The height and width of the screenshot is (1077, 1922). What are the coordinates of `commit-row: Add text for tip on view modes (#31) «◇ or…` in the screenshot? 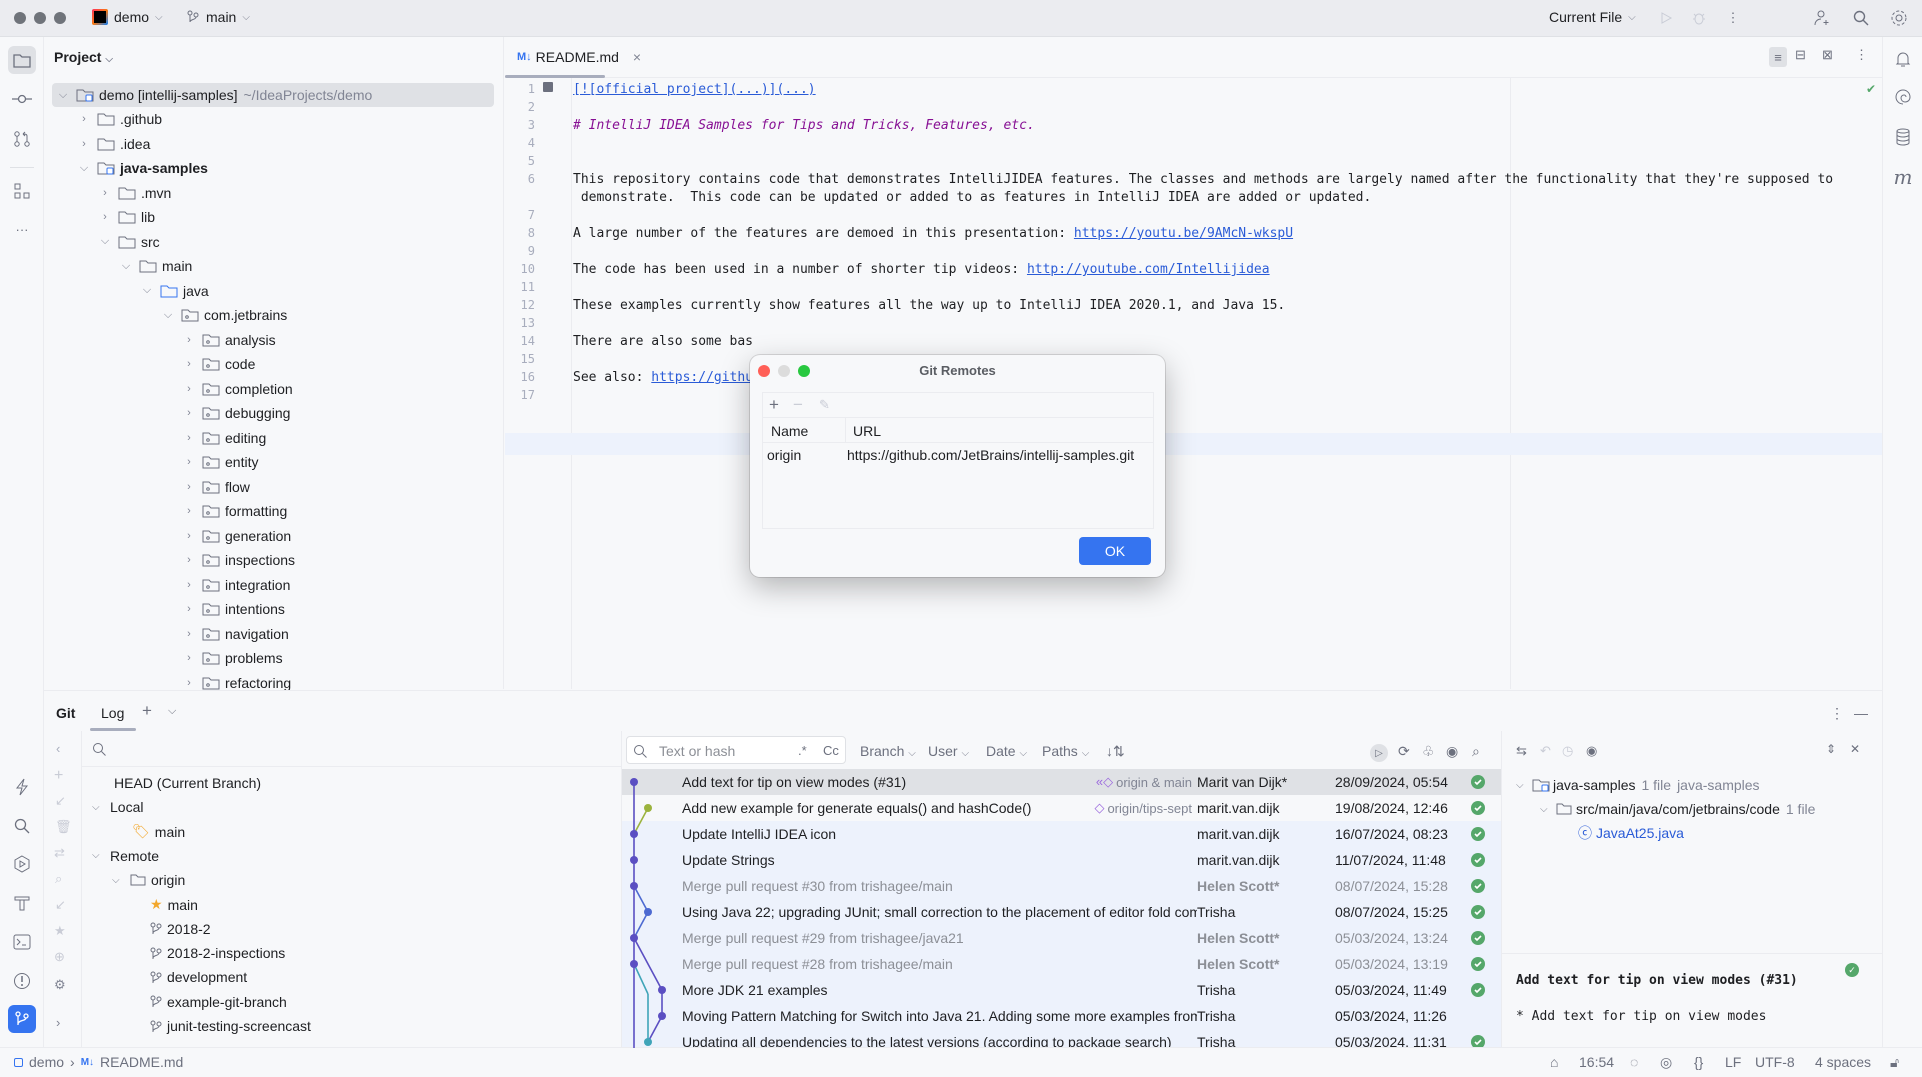 It's located at (1062, 782).